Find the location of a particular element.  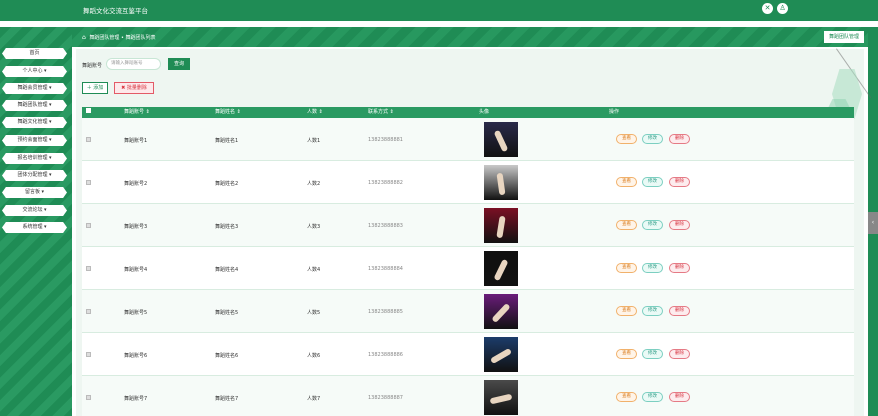

table-row: 舞蹈账号7 舞蹈姓名7 人数7 13823888887 查看 修改 删除 is located at coordinates (468, 396).